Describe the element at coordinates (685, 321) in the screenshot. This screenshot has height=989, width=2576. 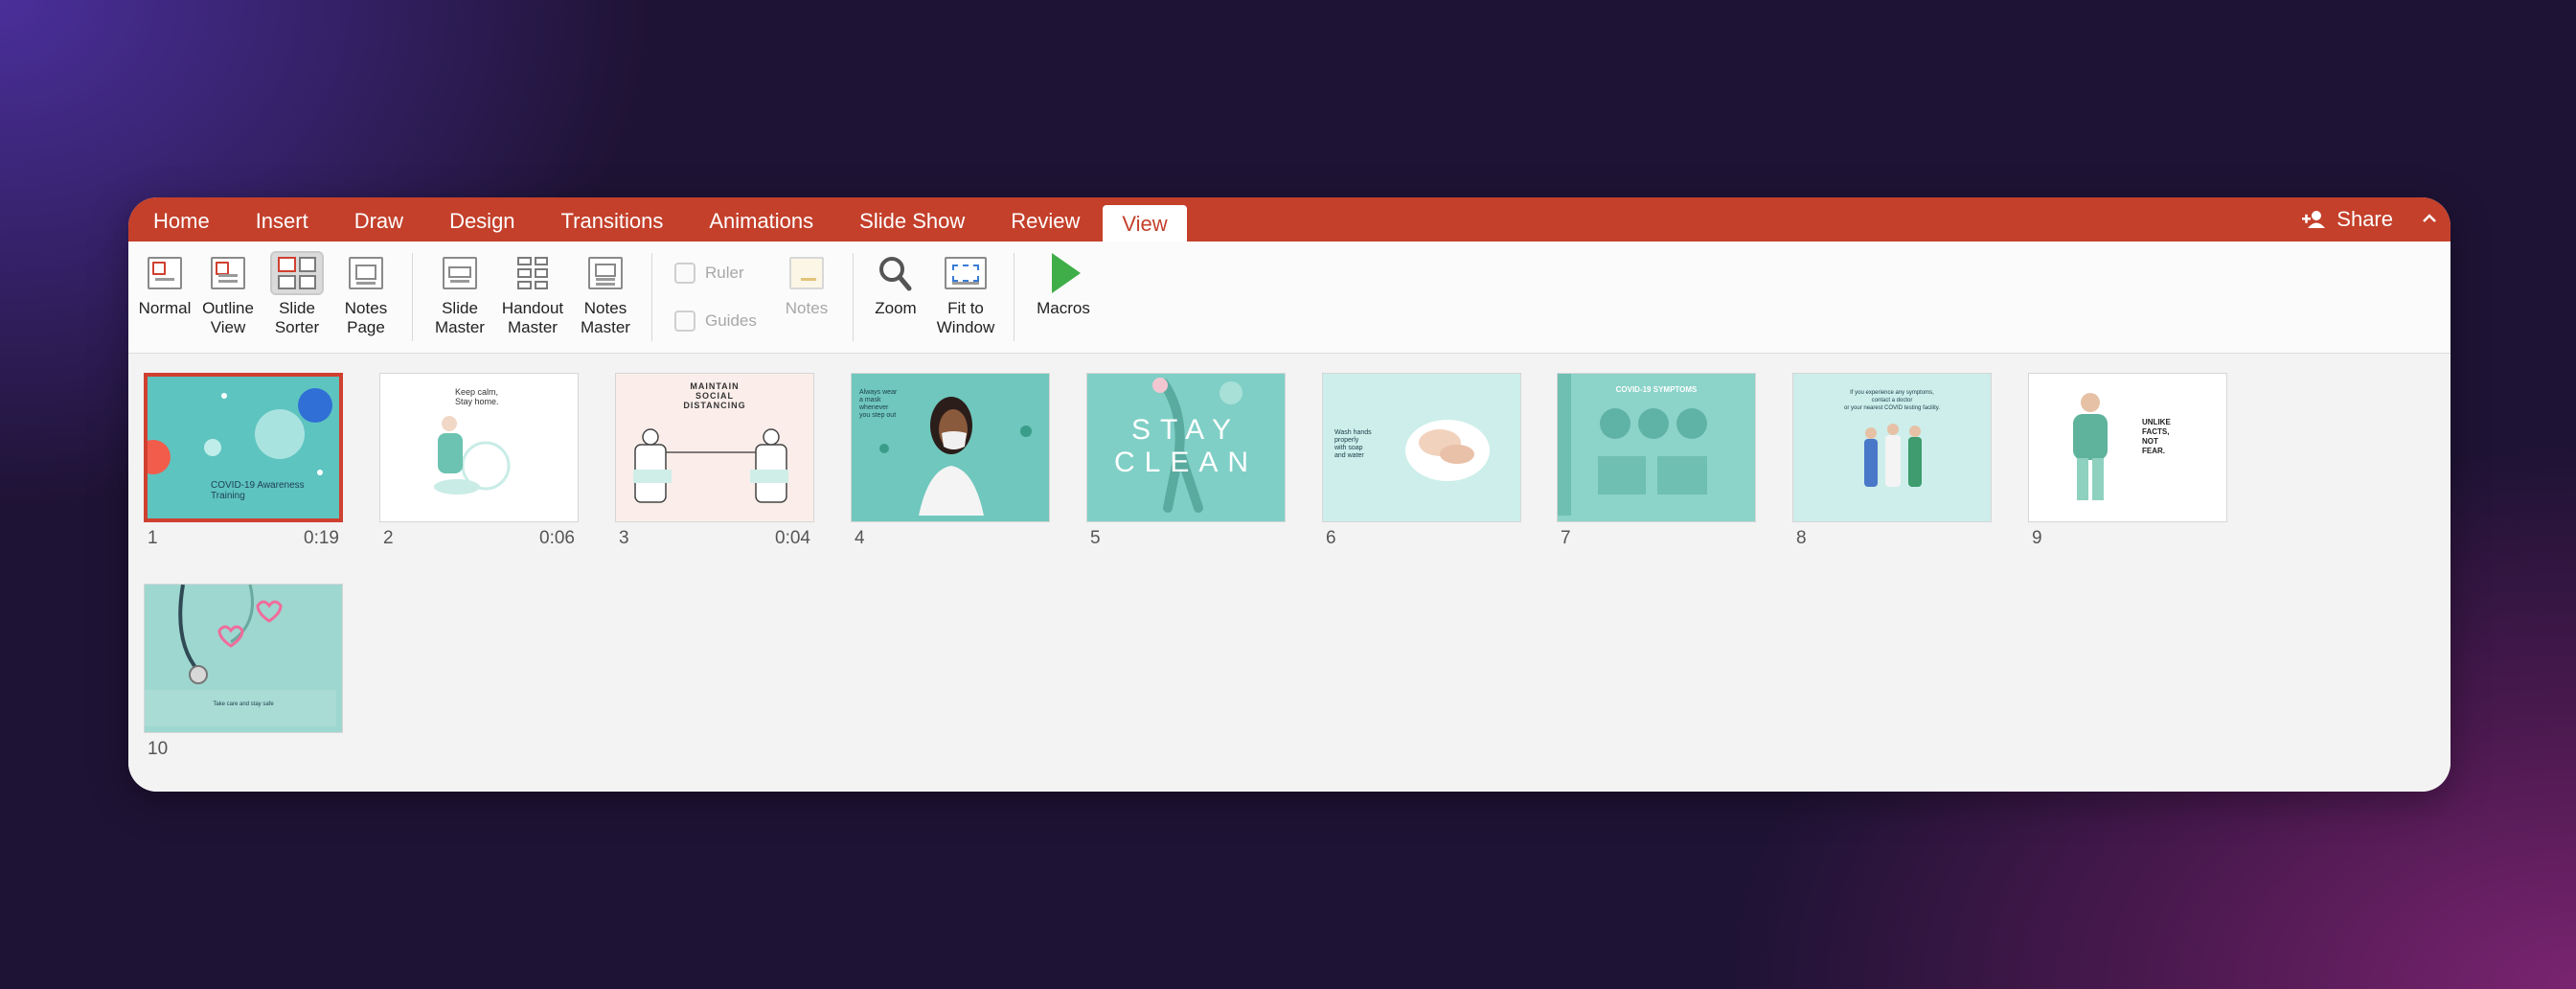
I see `guides-checkbox-box` at that location.